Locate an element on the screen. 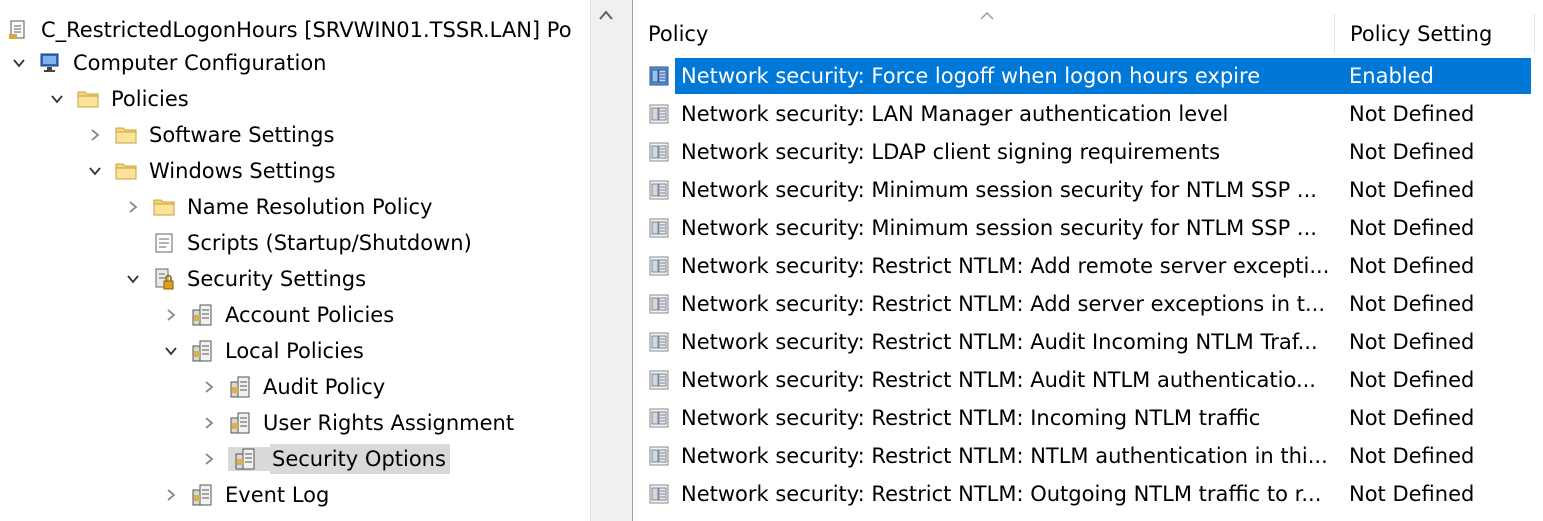 The width and height of the screenshot is (1543, 521). policy-setting-value: Enabled is located at coordinates (1391, 76).